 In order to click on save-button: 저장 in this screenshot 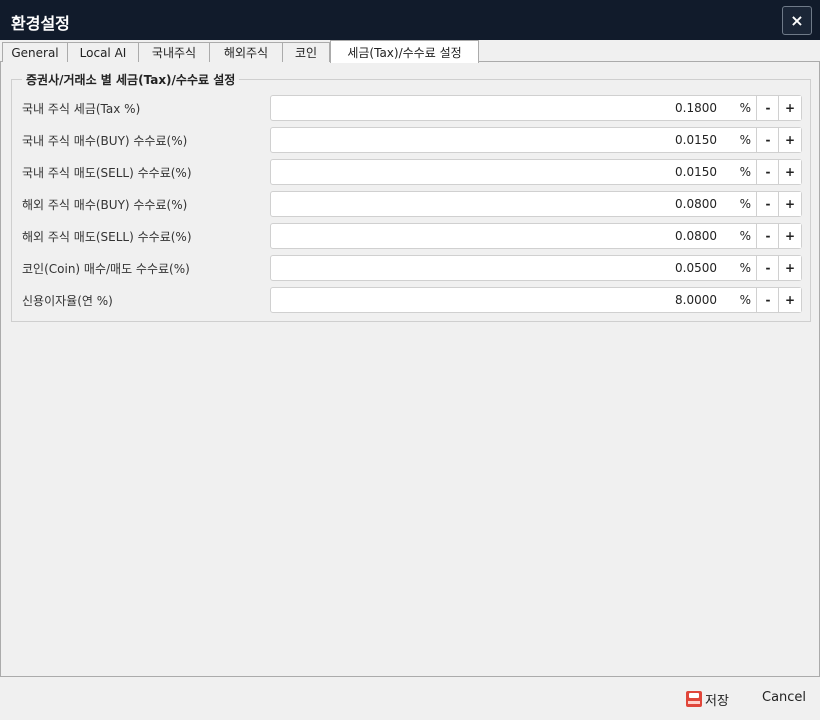, I will do `click(707, 699)`.